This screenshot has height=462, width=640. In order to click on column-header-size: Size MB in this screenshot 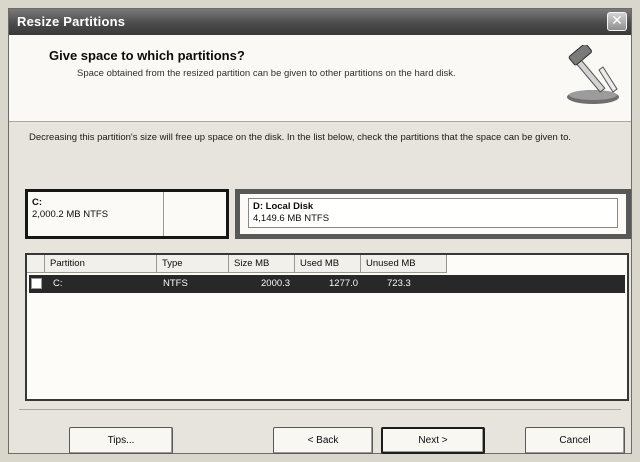, I will do `click(262, 264)`.